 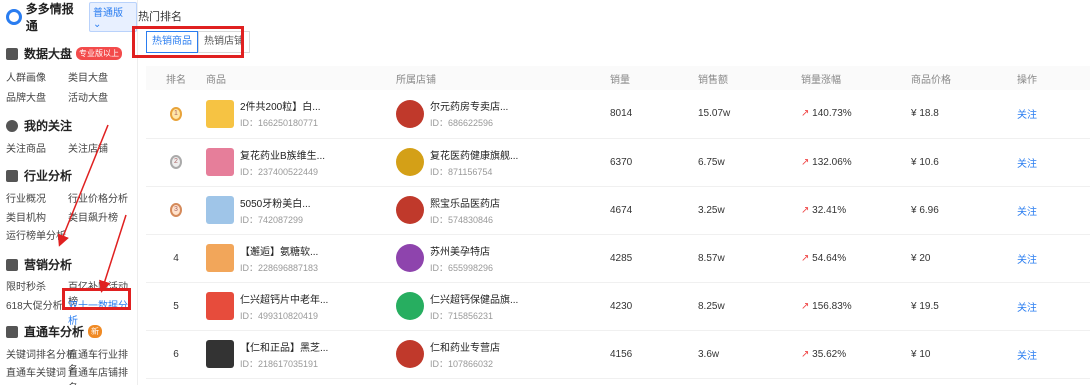 What do you see at coordinates (749, 354) in the screenshot?
I see `amount-value: 3.6w` at bounding box center [749, 354].